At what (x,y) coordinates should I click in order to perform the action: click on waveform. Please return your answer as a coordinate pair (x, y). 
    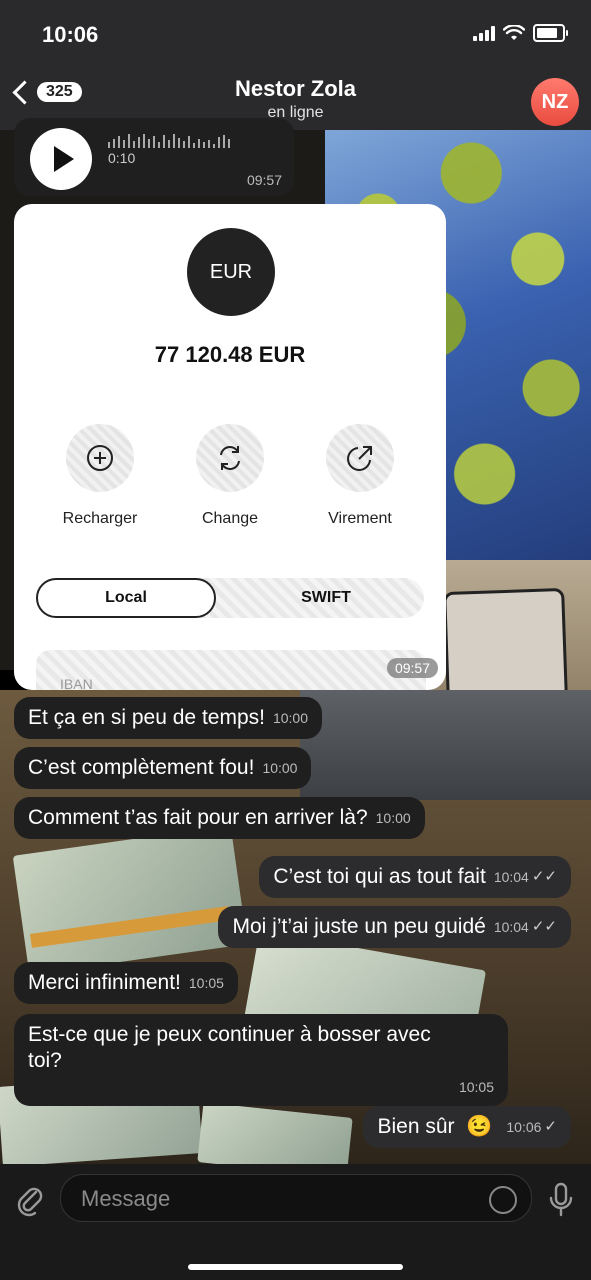
    Looking at the image, I should click on (169, 141).